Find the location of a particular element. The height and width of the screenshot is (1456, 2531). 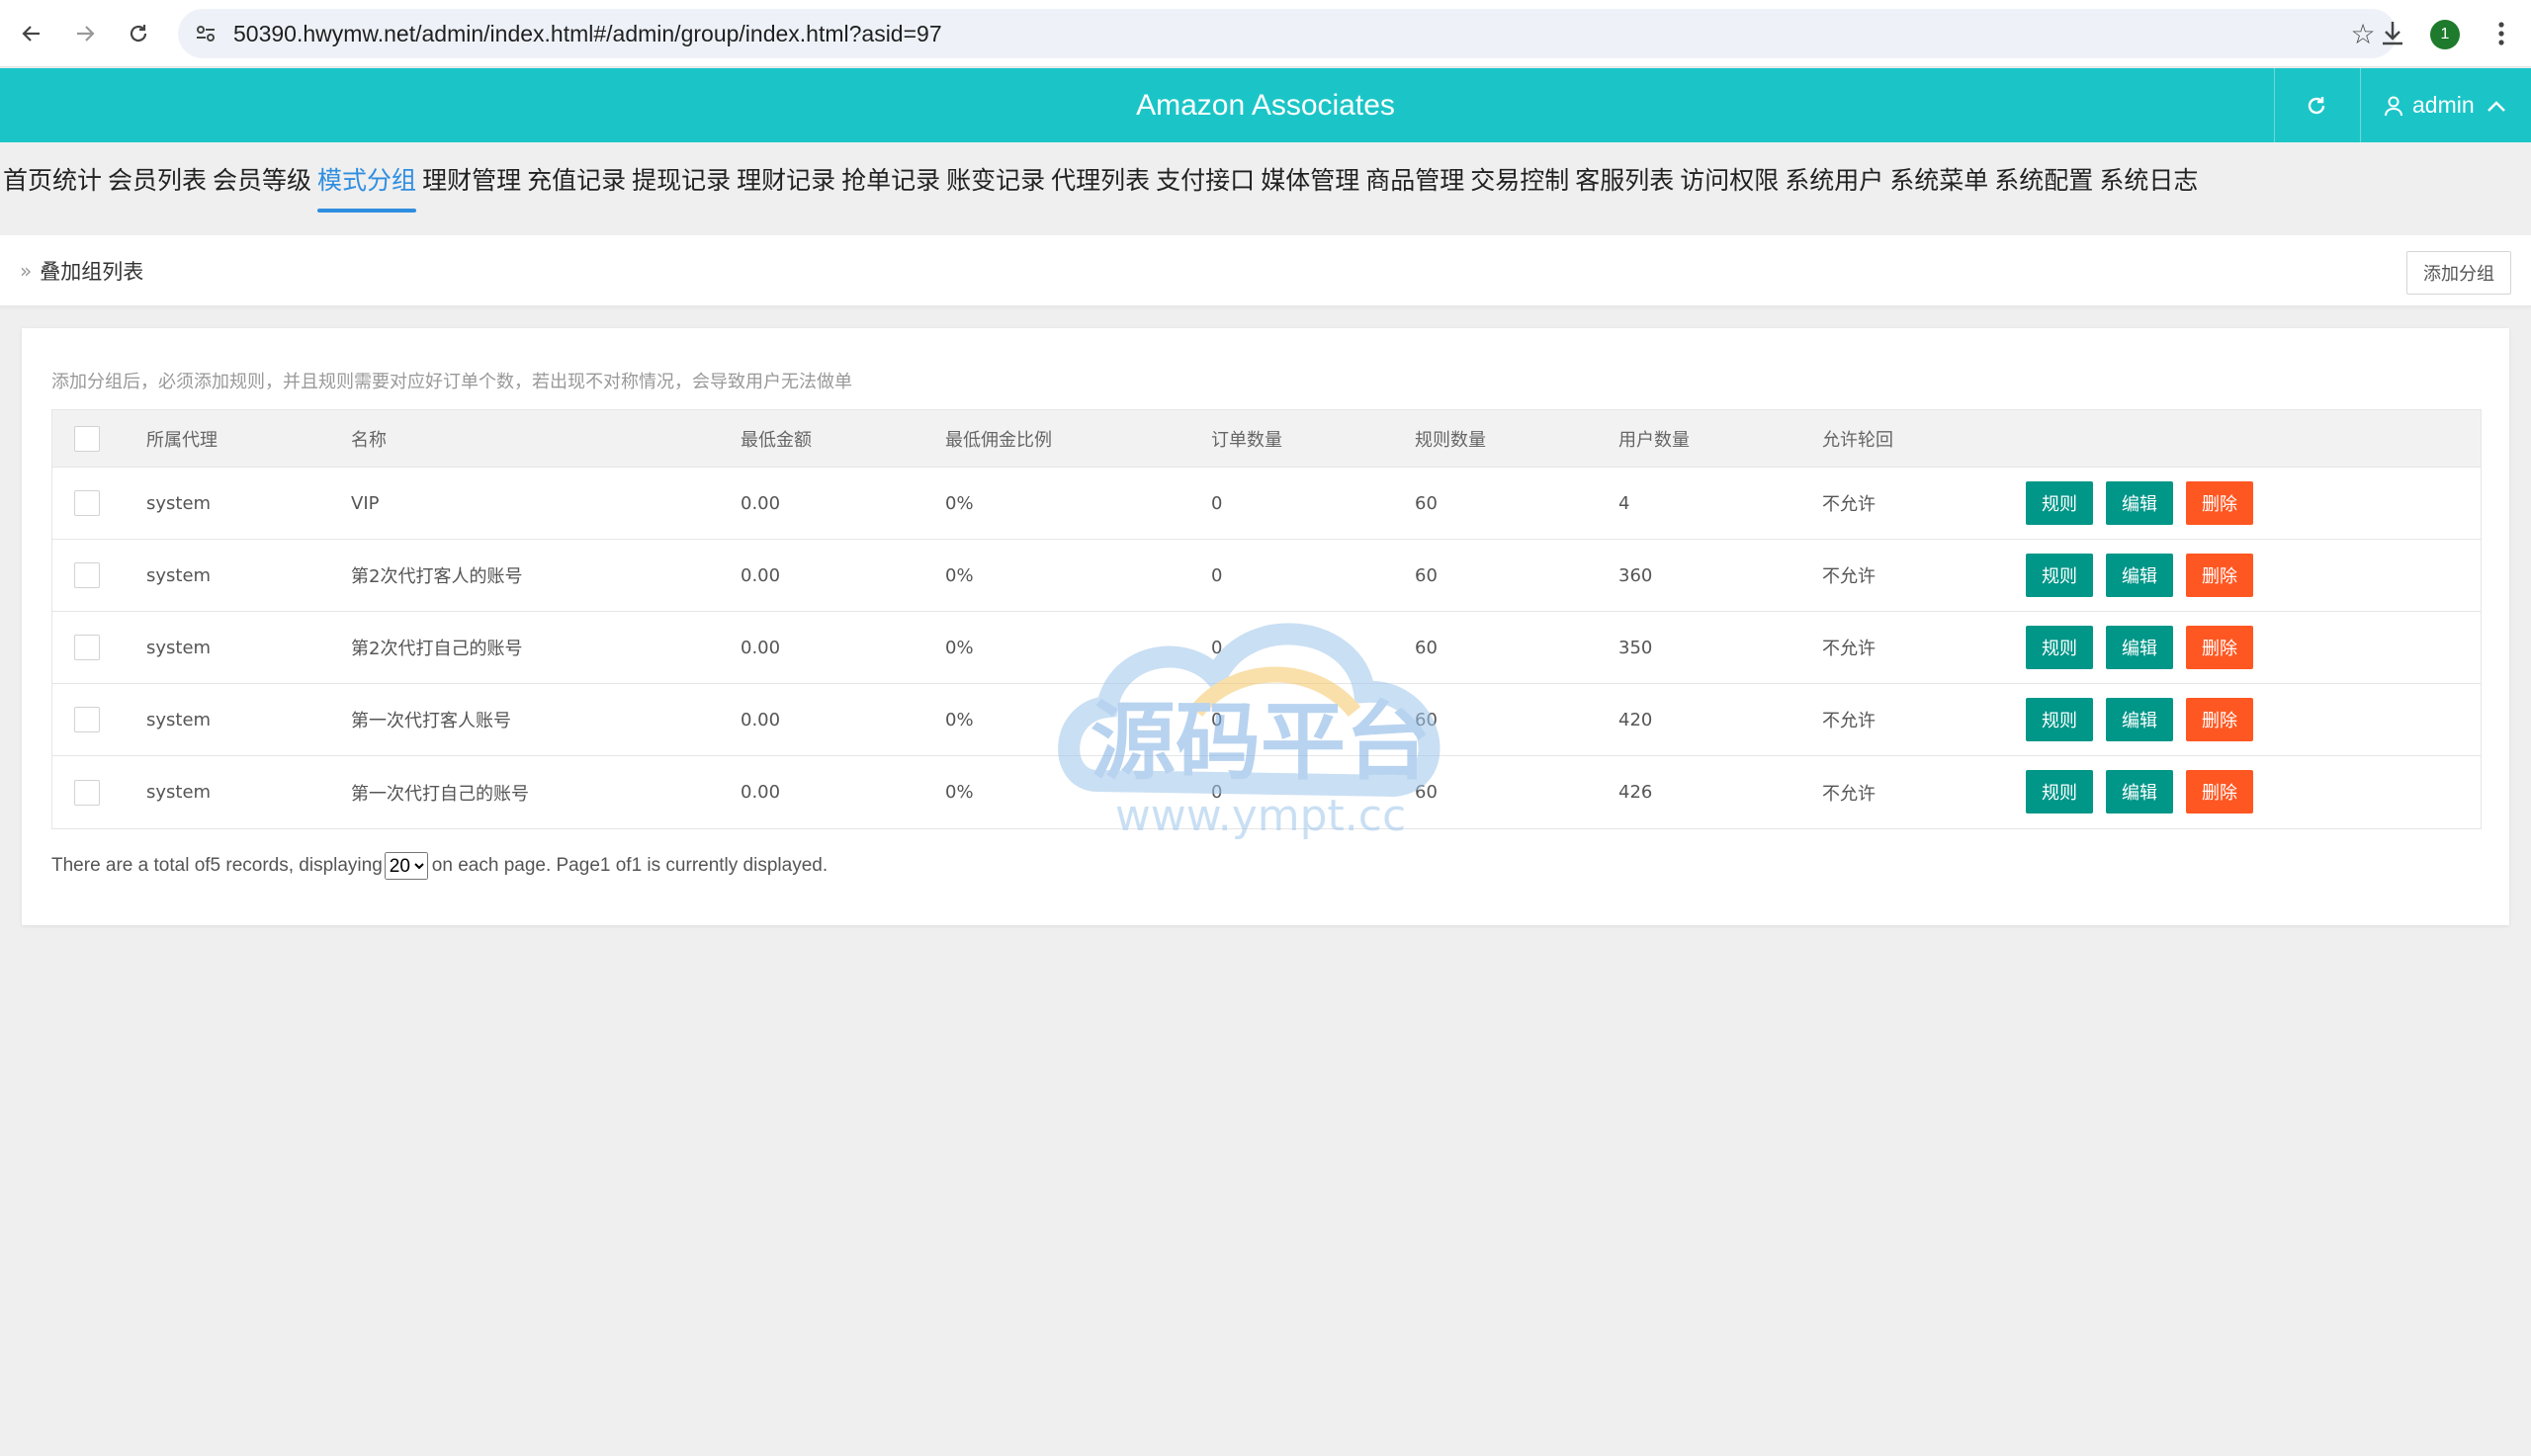

menu-item: 系统用户 is located at coordinates (1834, 182).